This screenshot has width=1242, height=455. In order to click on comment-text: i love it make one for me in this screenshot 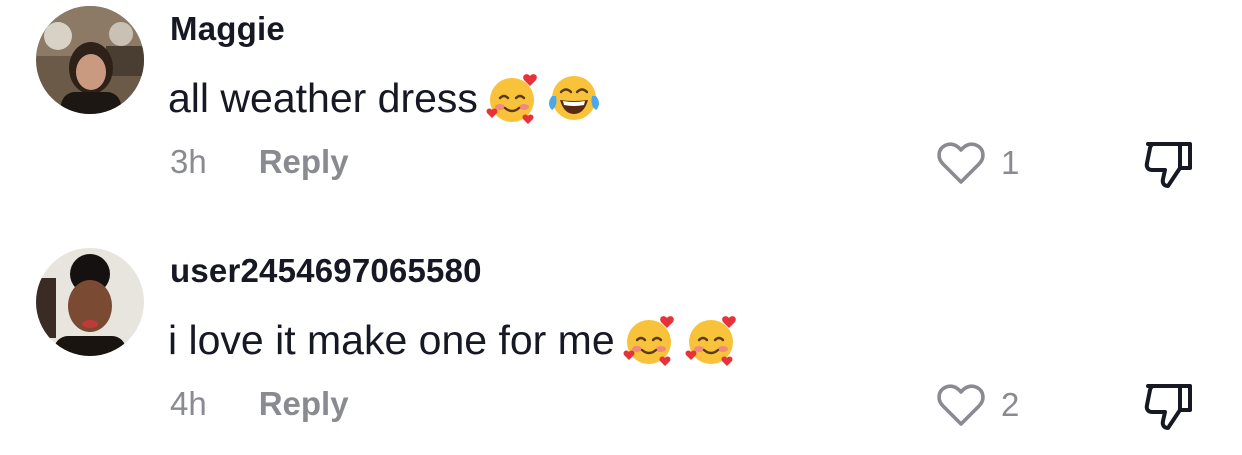, I will do `click(453, 340)`.